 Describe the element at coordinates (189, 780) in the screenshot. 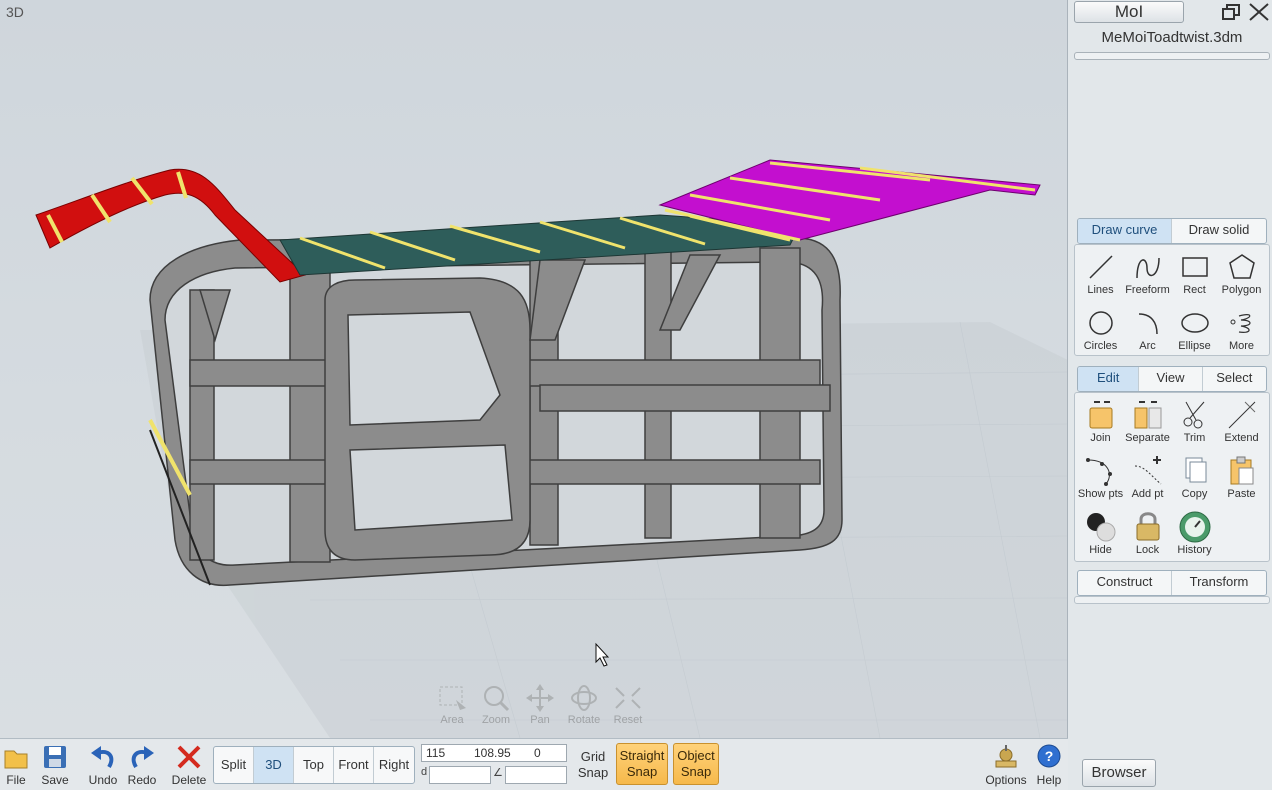

I see `delete-label: Delete` at that location.